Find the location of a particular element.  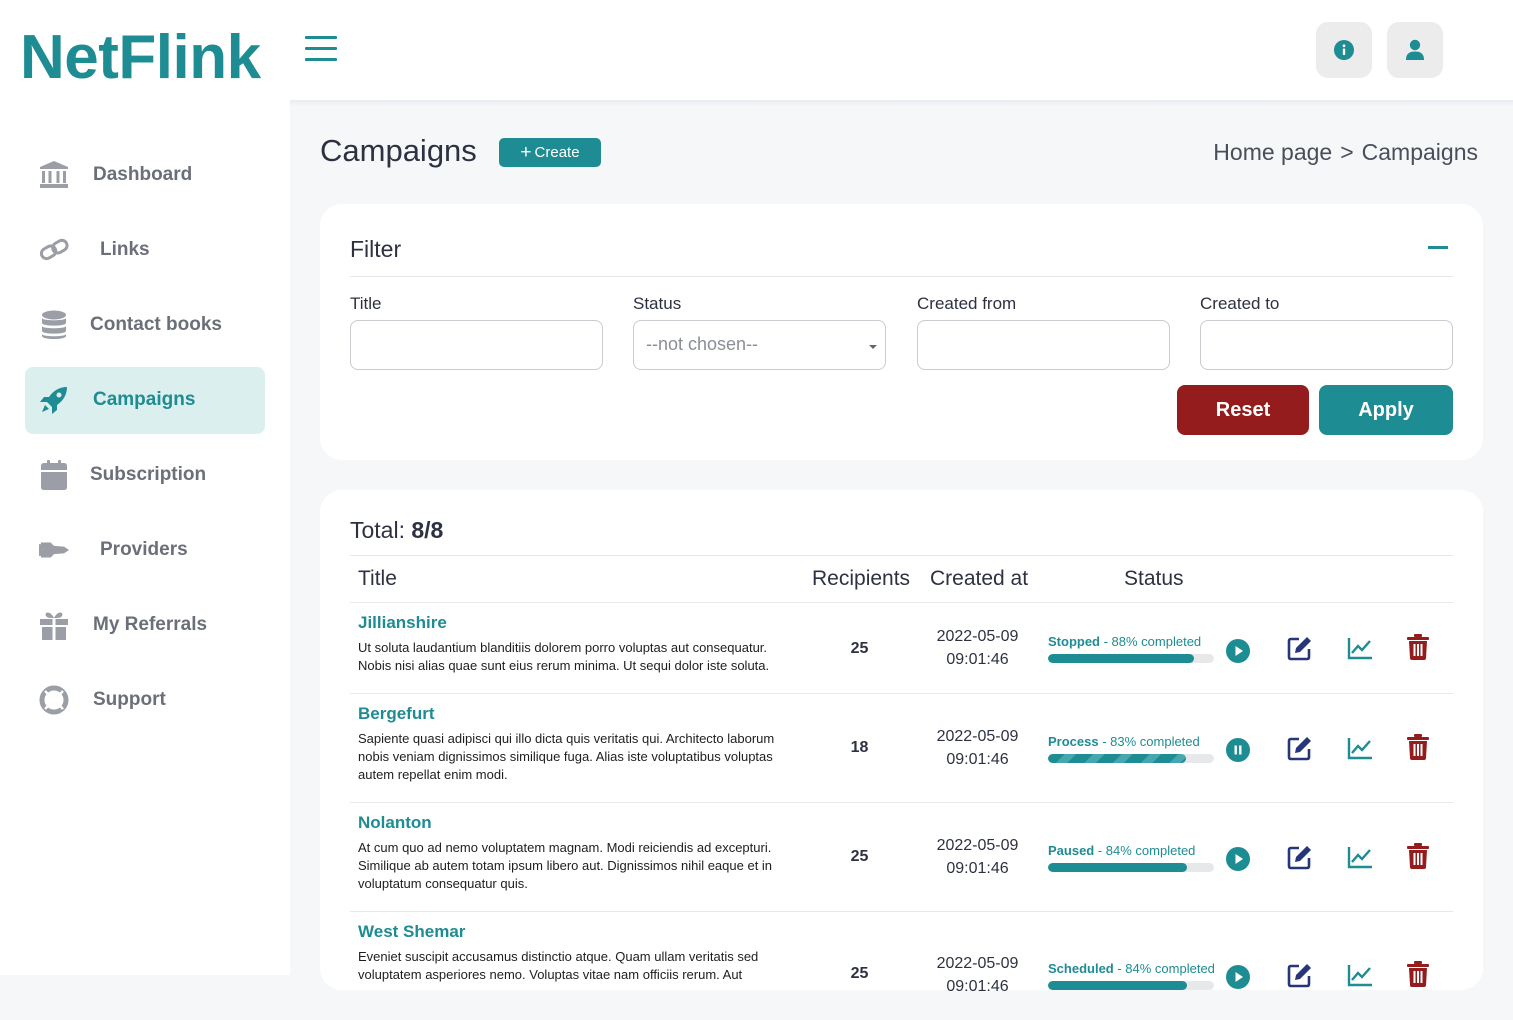

sidebar-item-label: Contact books is located at coordinates (156, 324).